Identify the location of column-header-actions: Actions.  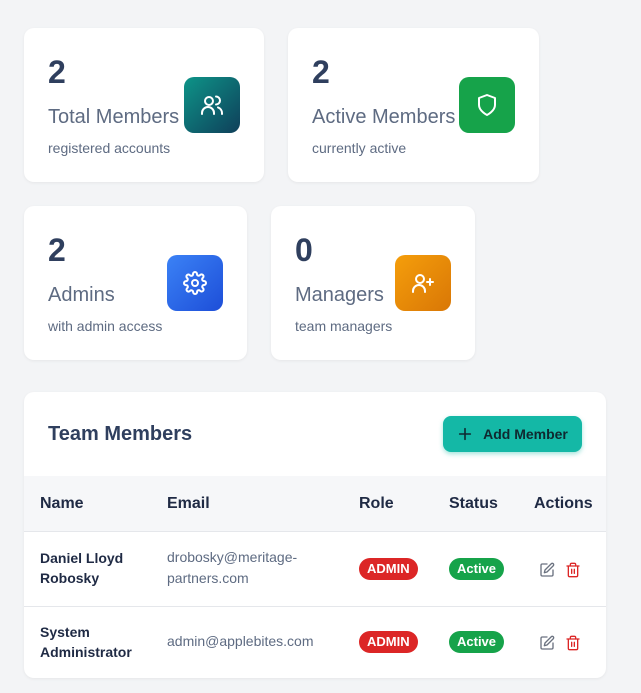
(563, 503).